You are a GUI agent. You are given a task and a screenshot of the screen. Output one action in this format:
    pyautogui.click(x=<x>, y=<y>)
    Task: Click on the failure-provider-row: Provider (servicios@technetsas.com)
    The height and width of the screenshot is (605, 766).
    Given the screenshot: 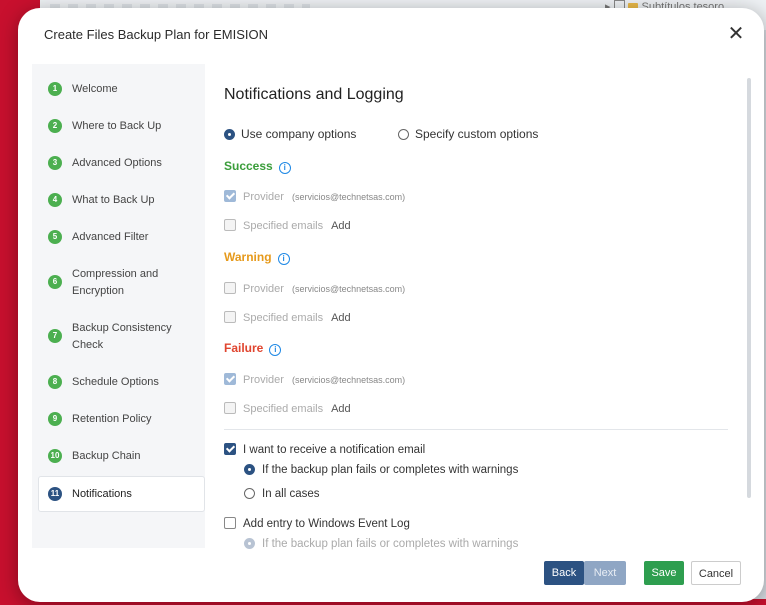 What is the action you would take?
    pyautogui.click(x=314, y=379)
    